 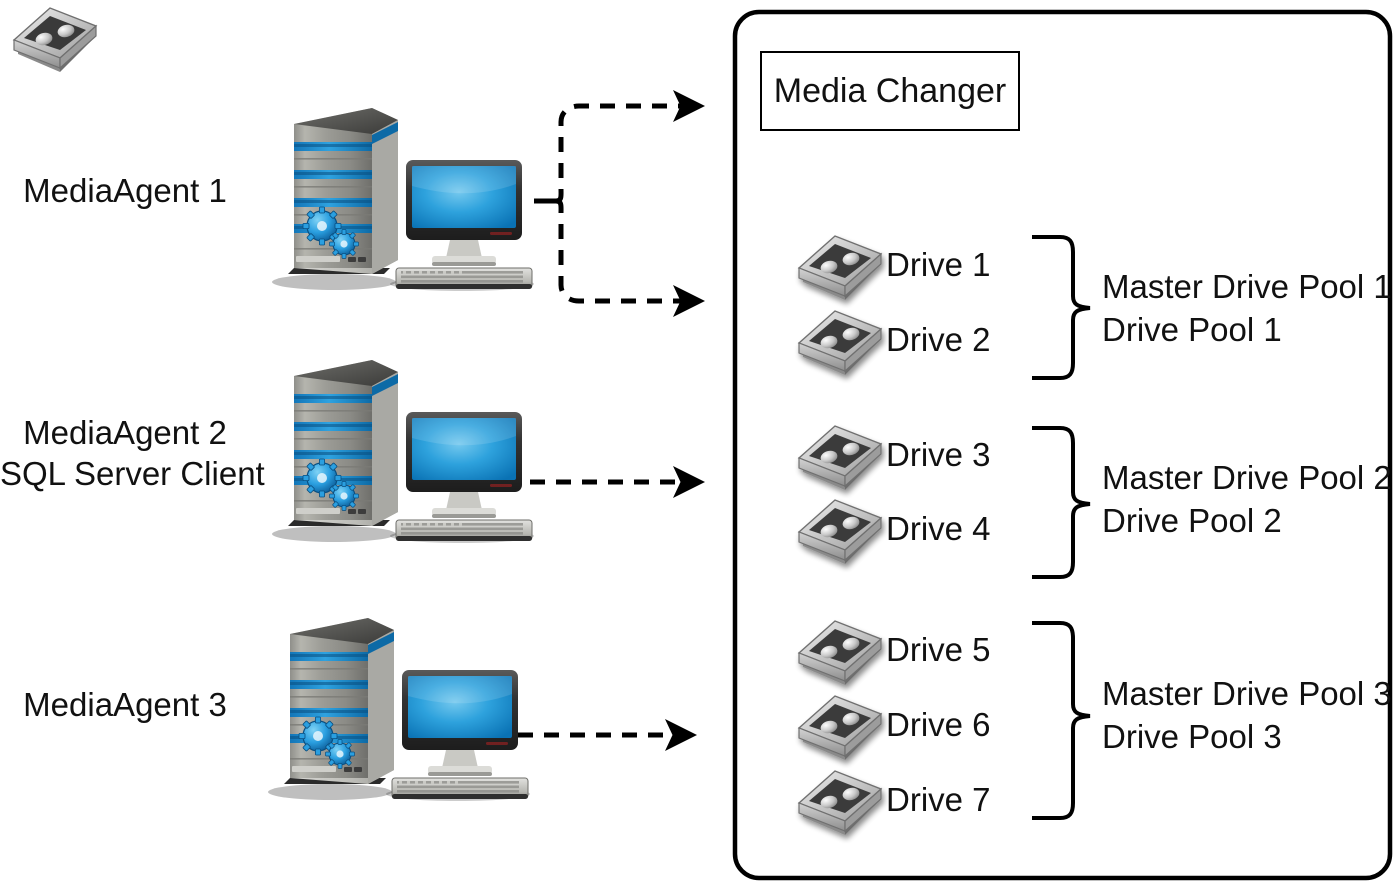 What do you see at coordinates (132, 473) in the screenshot?
I see `mediaagent-2-line-2: SQL Server Client` at bounding box center [132, 473].